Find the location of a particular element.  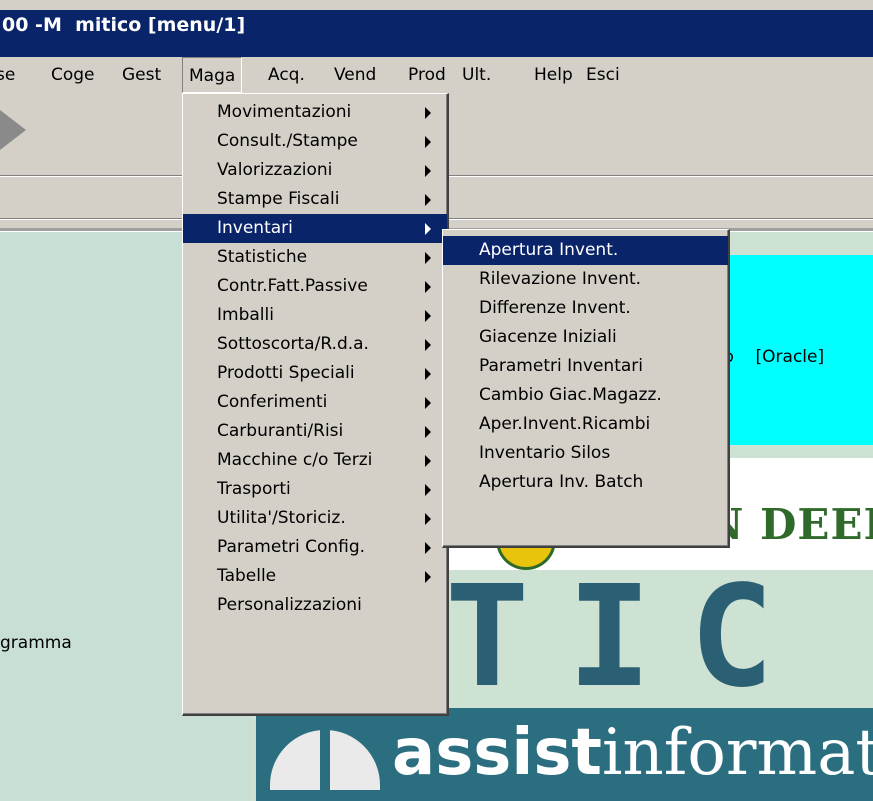

menu-help: Help is located at coordinates (553, 75).